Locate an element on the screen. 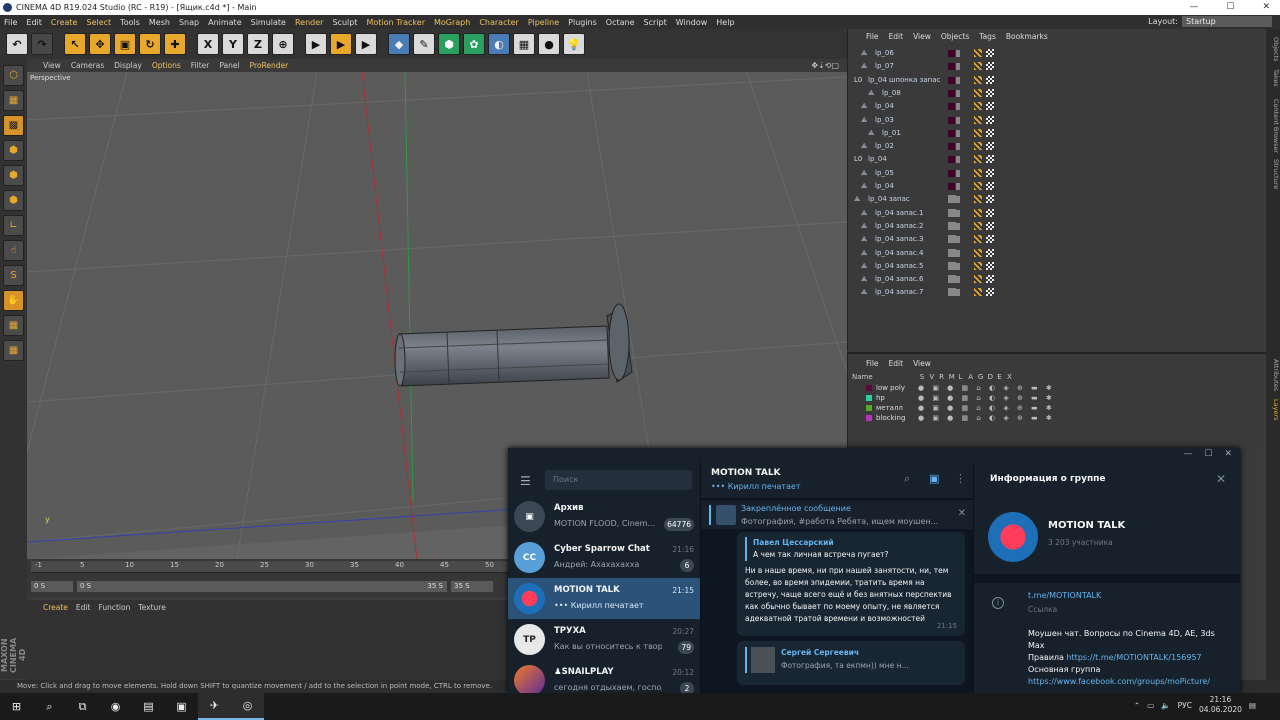 This screenshot has height=720, width=1280. object-row: ⟁ lp_06 is located at coordinates (1057, 53).